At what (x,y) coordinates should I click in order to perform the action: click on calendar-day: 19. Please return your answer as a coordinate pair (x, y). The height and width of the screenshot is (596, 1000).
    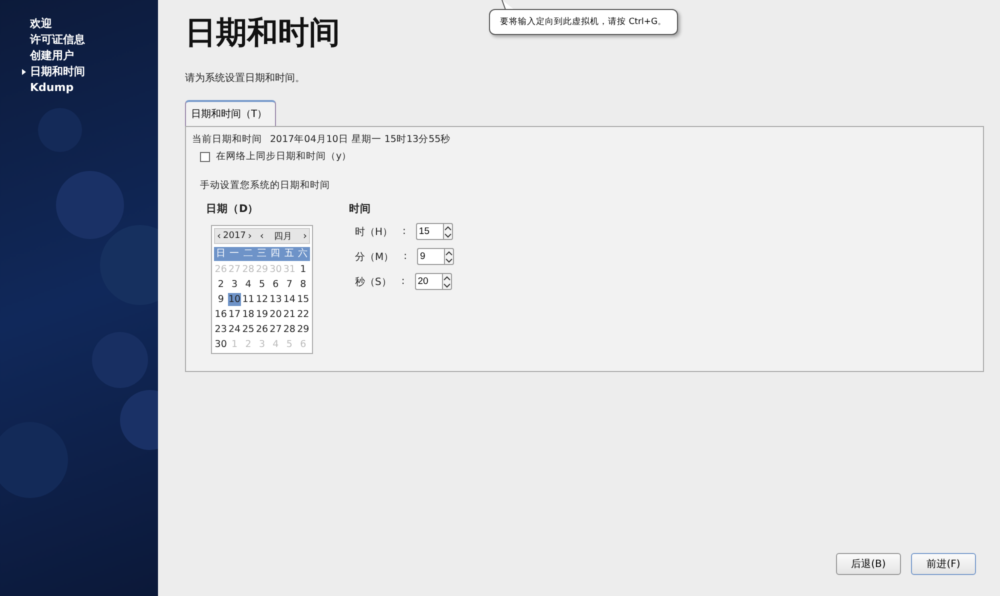
    Looking at the image, I should click on (262, 314).